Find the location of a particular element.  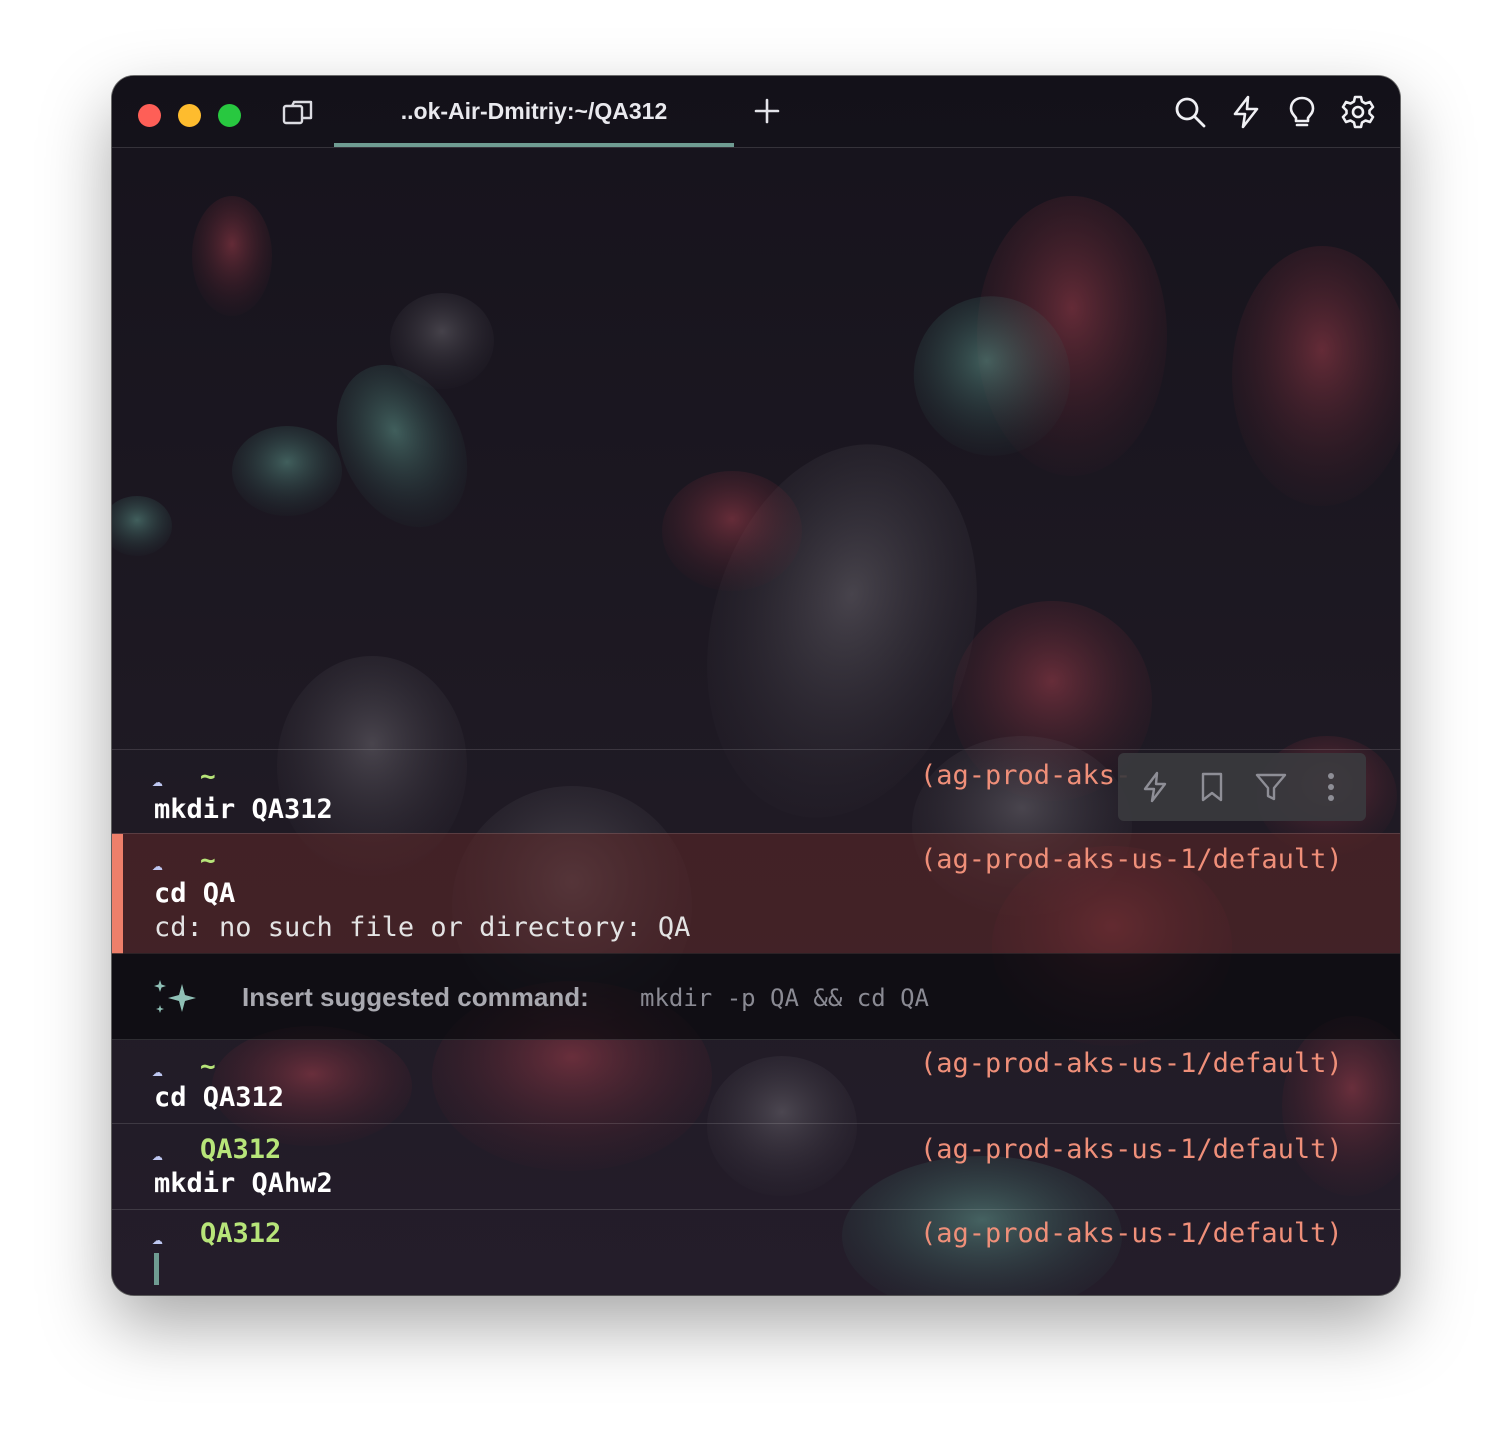

tab-title: ..ok-Air-Dmitriy:~/QA312 is located at coordinates (534, 111).